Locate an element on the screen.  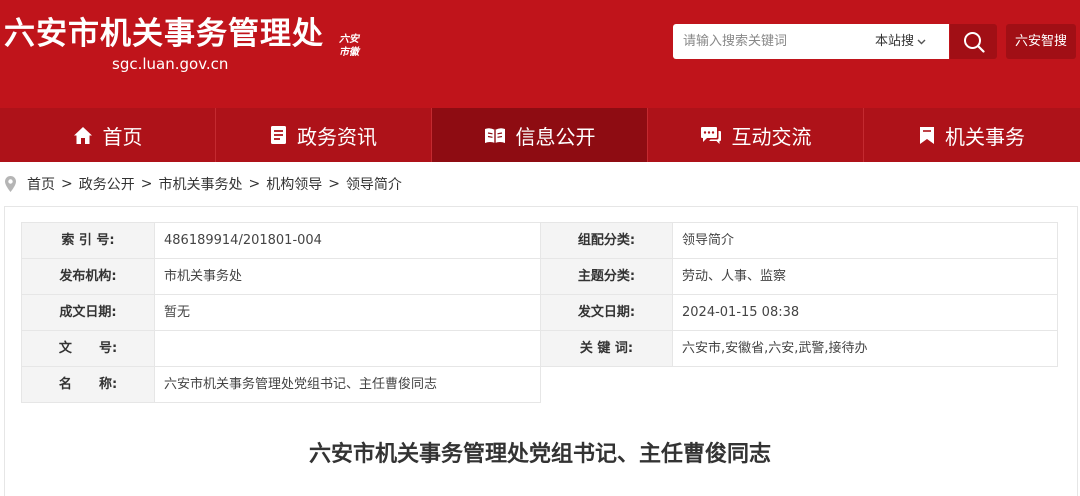
meta-publisher-value: 市机关事务处 is located at coordinates (347, 276).